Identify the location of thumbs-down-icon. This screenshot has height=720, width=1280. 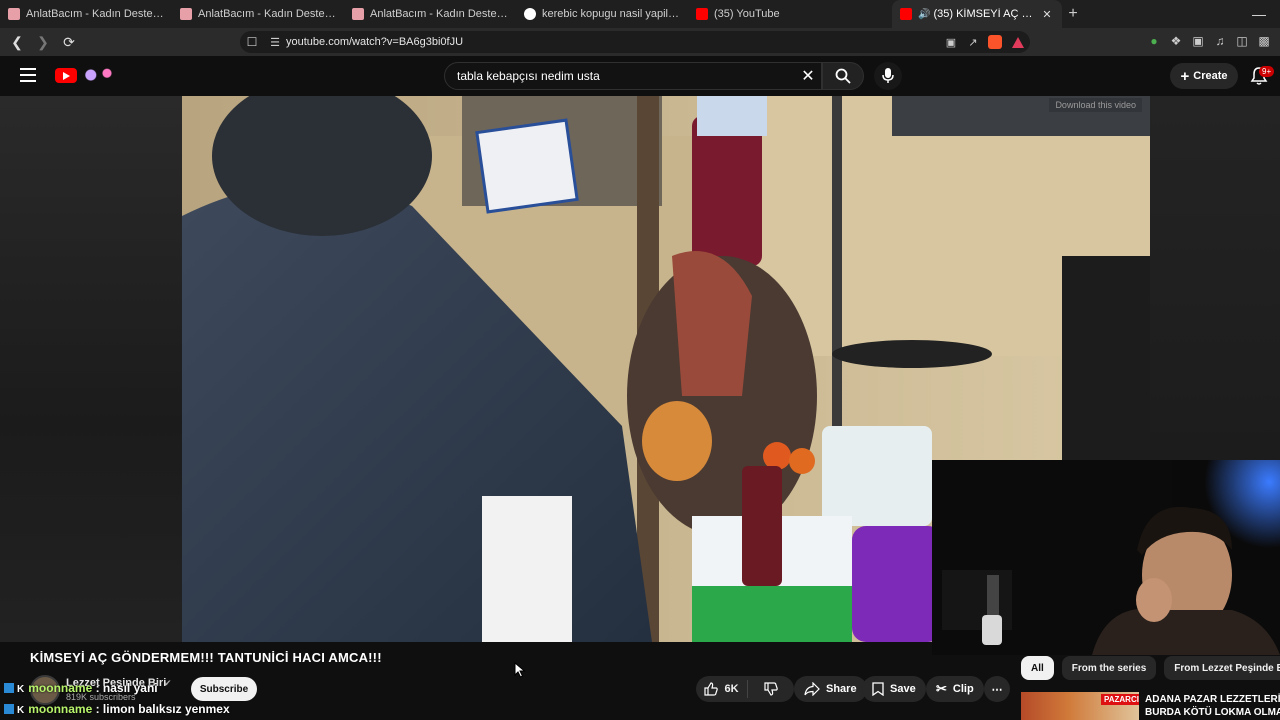
(771, 689).